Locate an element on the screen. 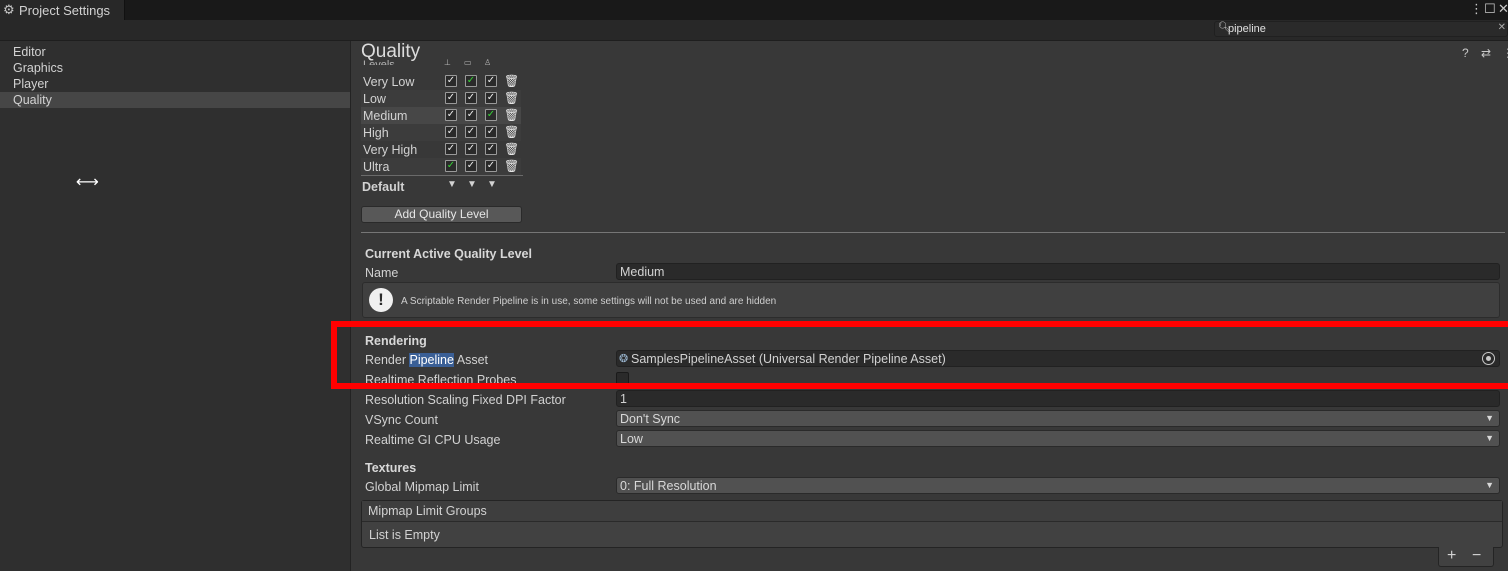  quality-level-name: Ultra is located at coordinates (376, 167).